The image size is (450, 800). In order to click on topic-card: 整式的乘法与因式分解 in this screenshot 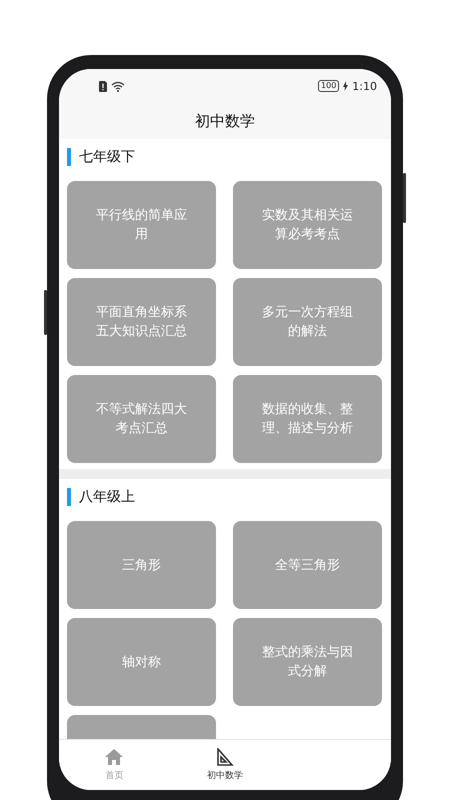, I will do `click(307, 662)`.